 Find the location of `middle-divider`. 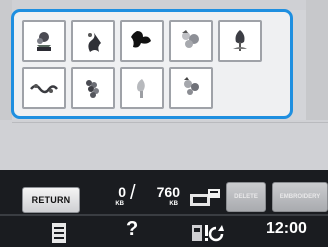

middle-divider is located at coordinates (170, 122).